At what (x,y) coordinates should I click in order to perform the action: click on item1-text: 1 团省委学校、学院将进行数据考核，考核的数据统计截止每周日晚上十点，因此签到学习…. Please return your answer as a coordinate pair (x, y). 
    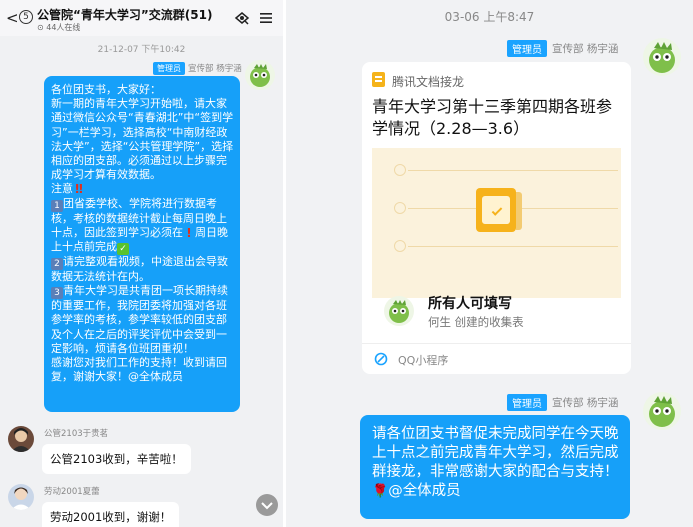
    Looking at the image, I should click on (142, 226).